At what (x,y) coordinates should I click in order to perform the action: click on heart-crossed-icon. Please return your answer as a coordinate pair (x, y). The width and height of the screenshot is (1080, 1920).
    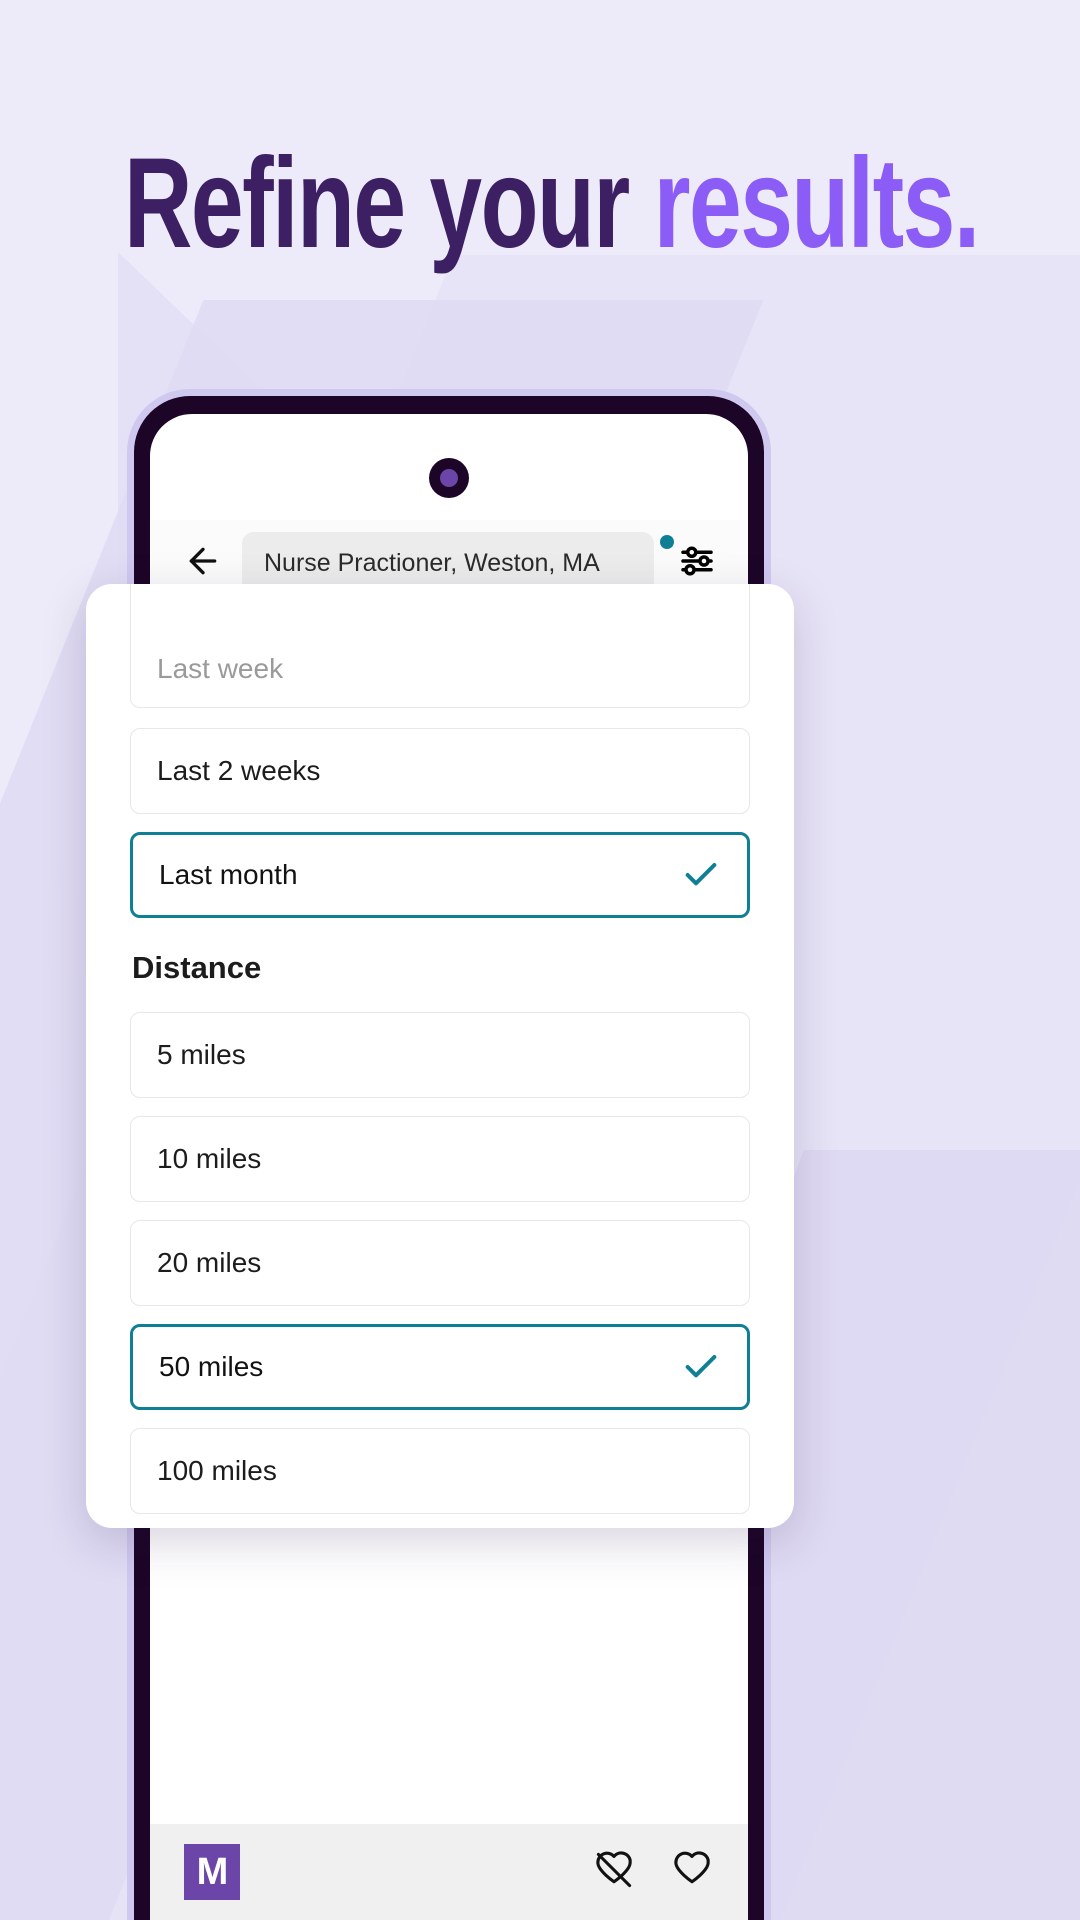
    Looking at the image, I should click on (614, 1872).